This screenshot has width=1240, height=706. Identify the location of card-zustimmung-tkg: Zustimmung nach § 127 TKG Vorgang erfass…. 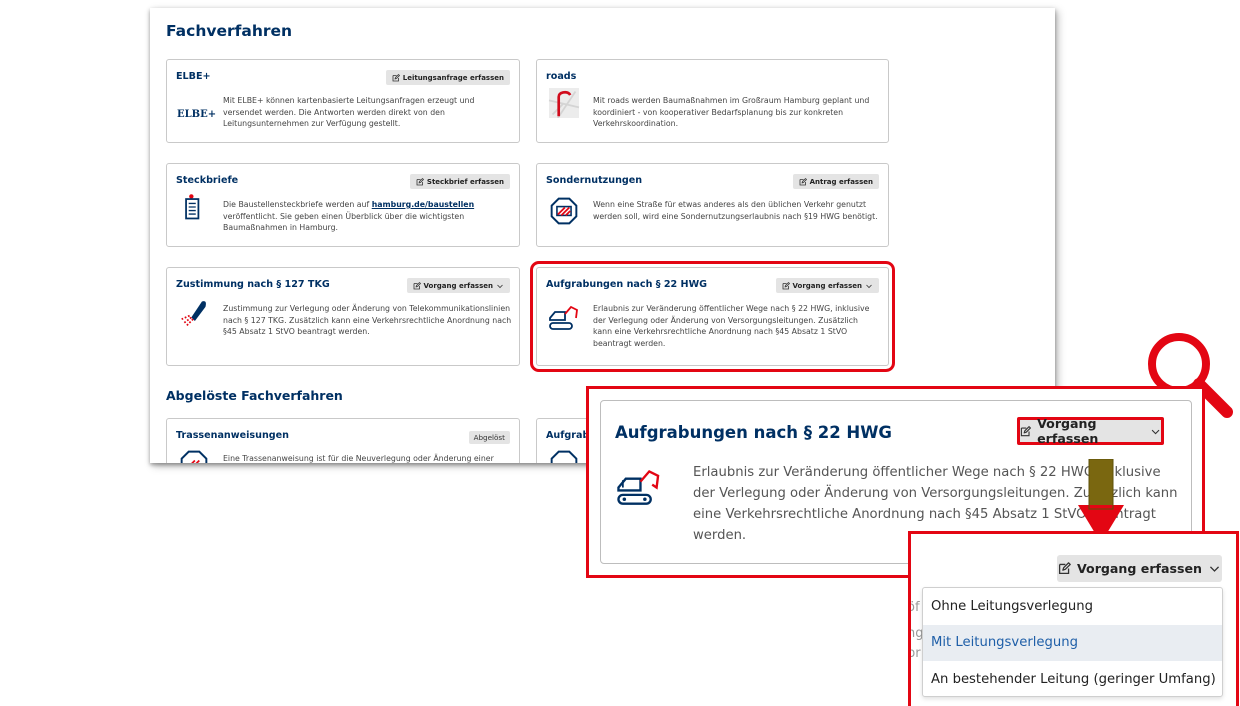
(343, 316).